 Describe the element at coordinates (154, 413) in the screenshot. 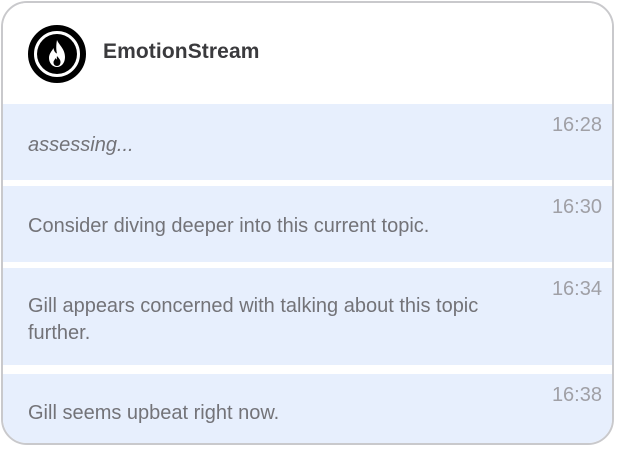

I see `feed-item-text: Gill seems upbeat right now.` at that location.